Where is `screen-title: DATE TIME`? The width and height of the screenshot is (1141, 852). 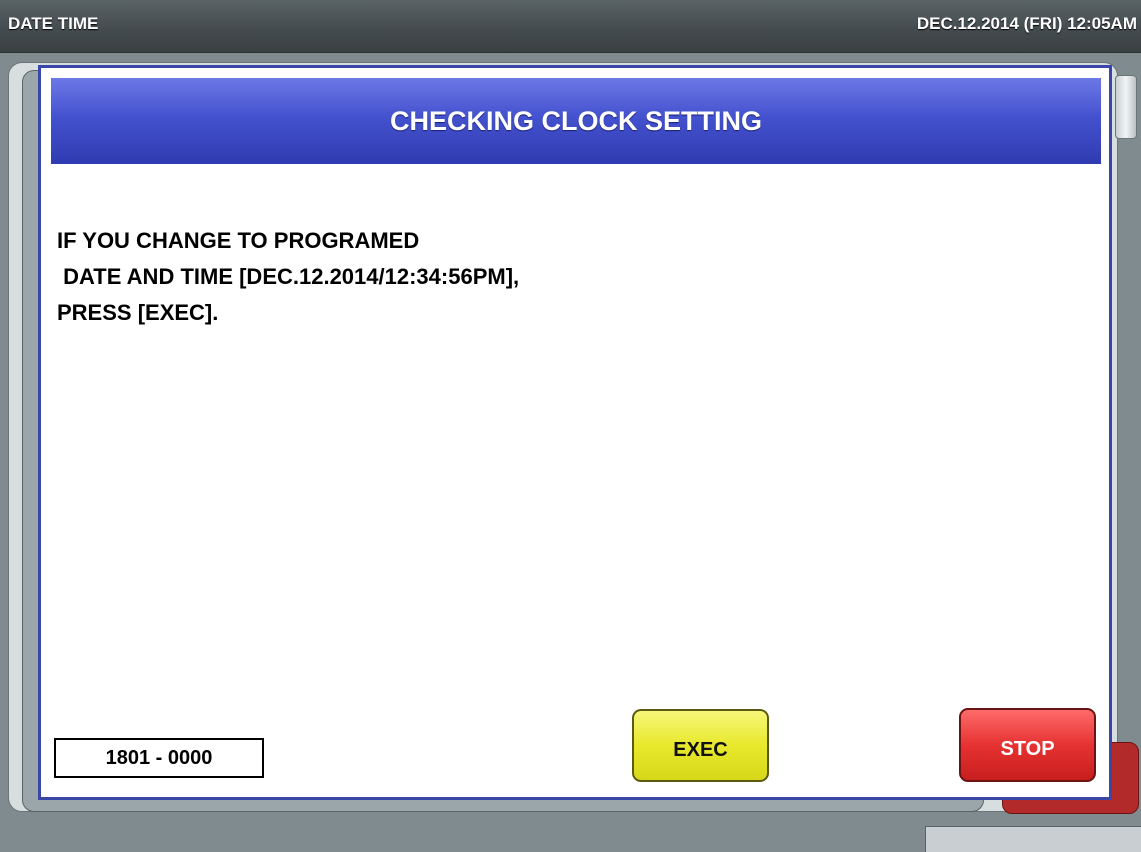
screen-title: DATE TIME is located at coordinates (53, 23).